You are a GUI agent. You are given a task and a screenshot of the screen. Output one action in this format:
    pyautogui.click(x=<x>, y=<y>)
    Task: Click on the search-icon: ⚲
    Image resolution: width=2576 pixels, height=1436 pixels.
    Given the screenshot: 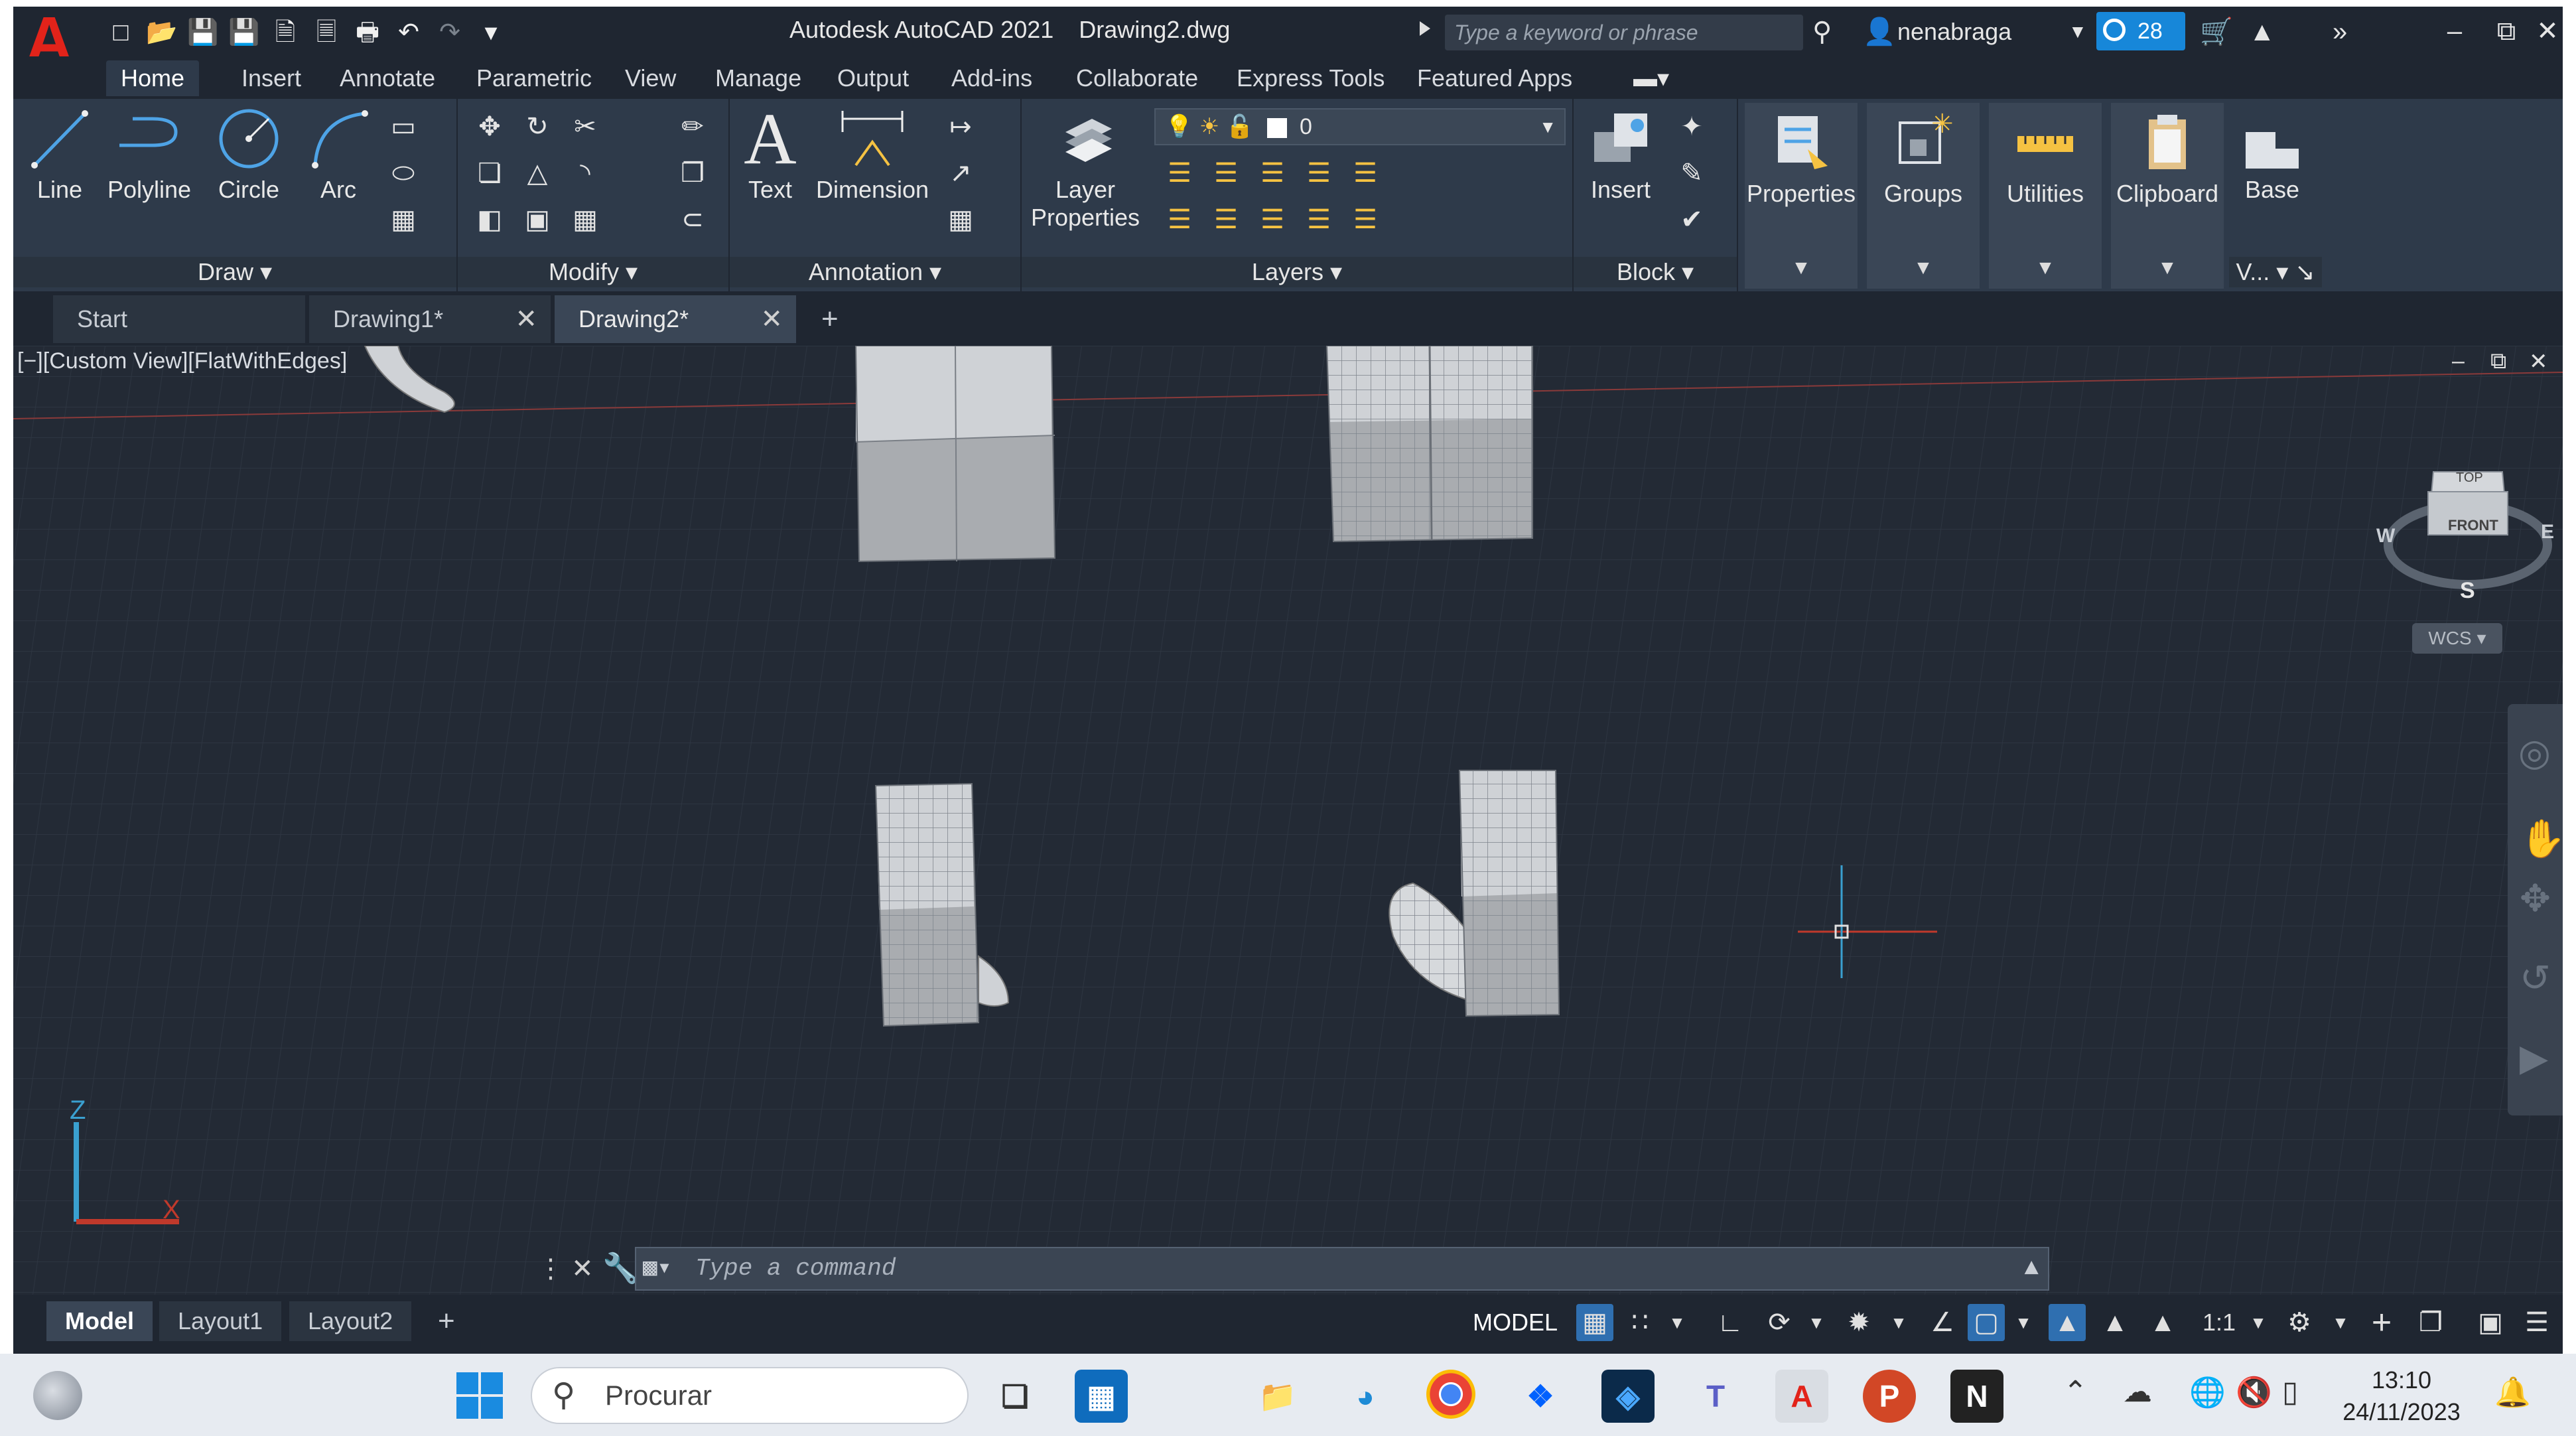 What is the action you would take?
    pyautogui.click(x=1822, y=32)
    